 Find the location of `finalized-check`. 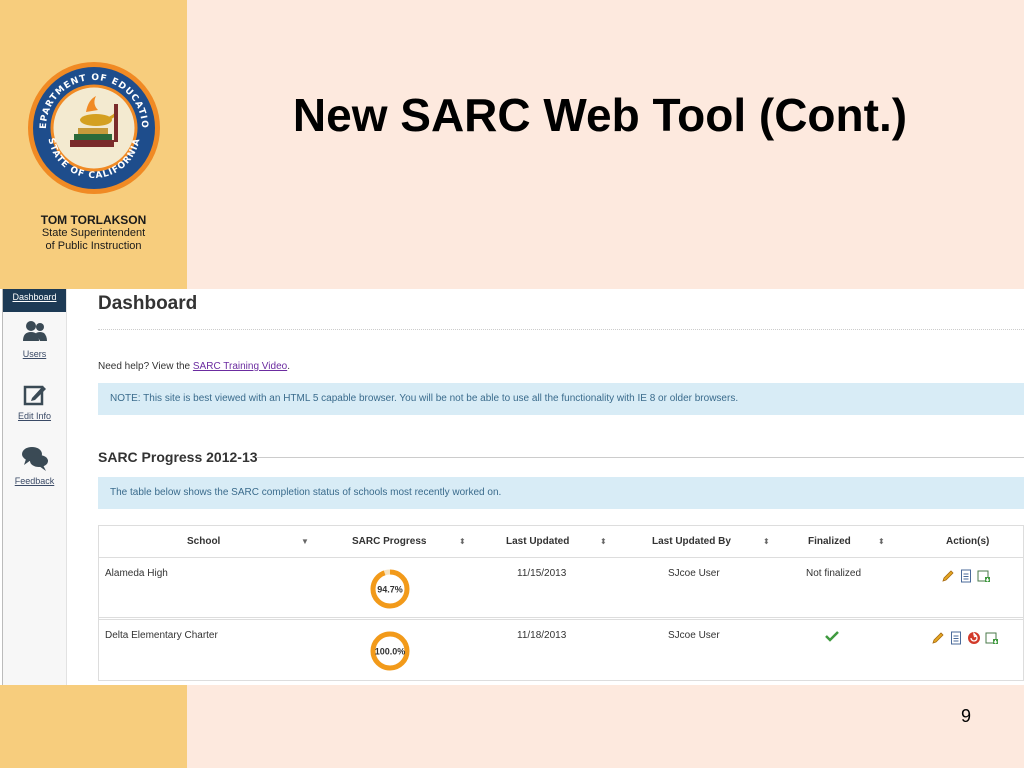

finalized-check is located at coordinates (832, 637).